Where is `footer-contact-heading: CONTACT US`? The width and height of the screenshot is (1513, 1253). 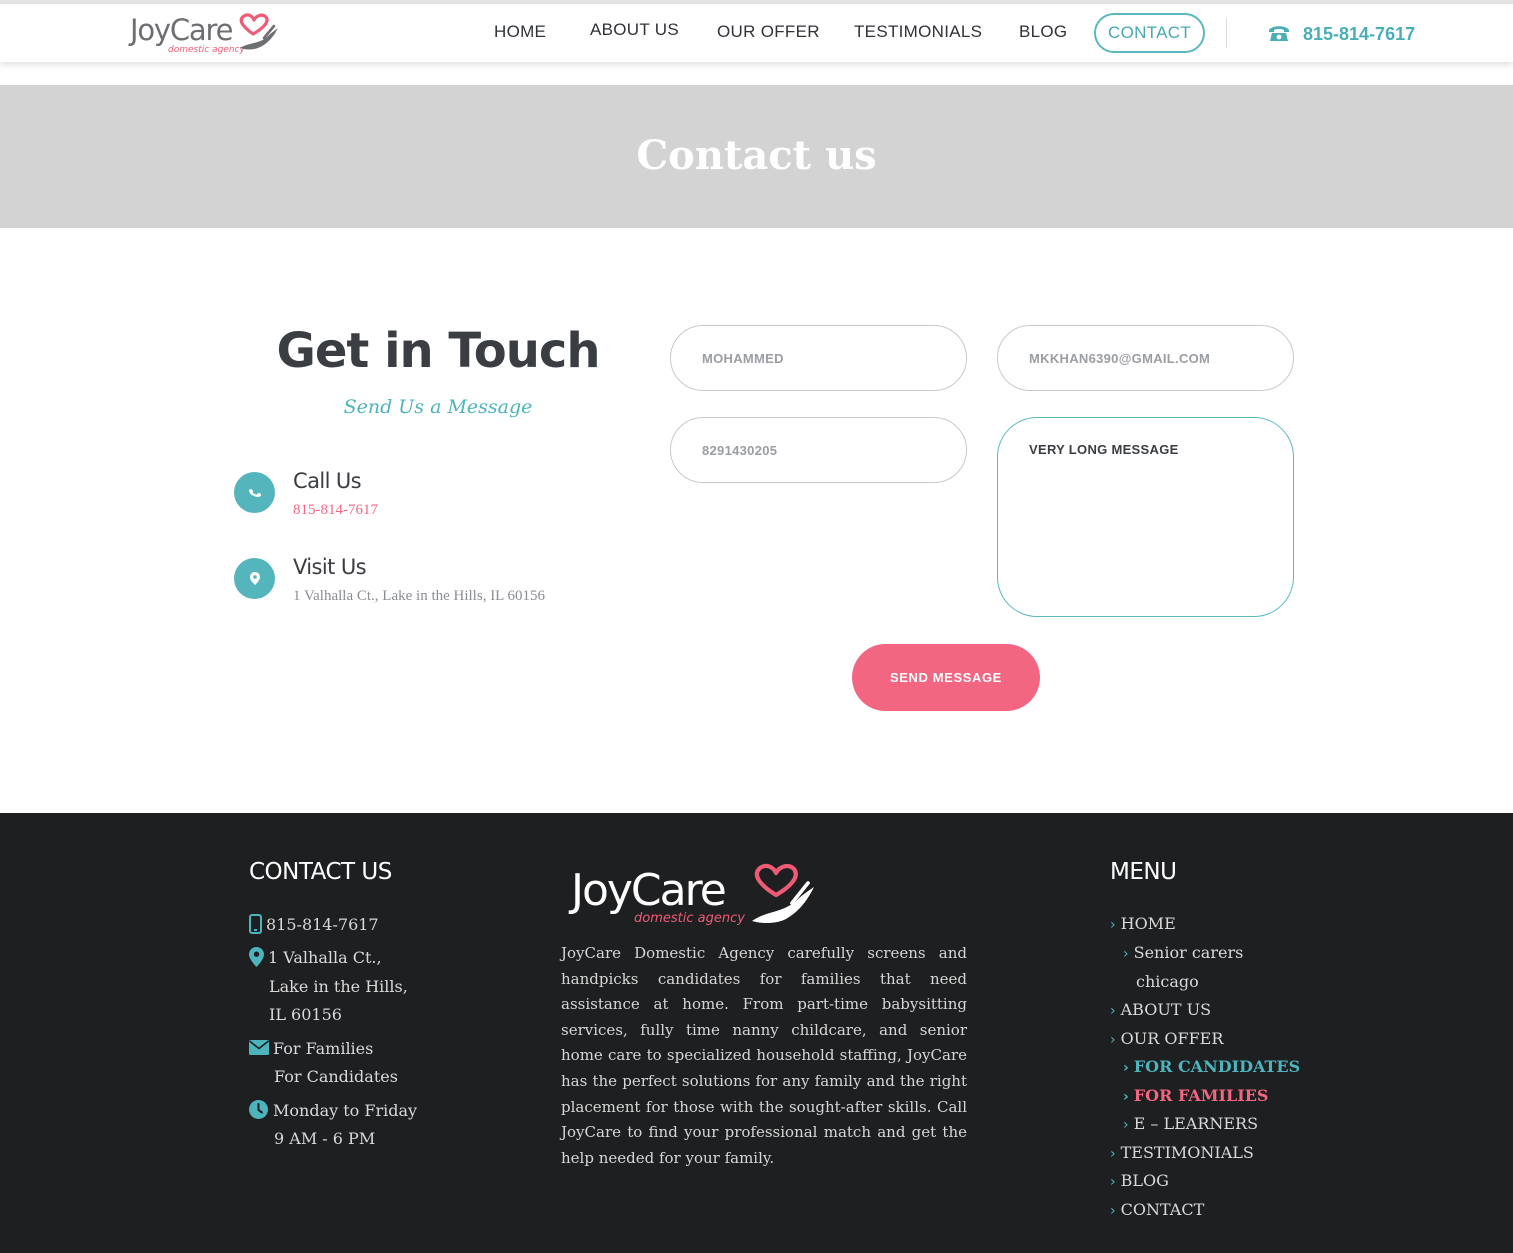
footer-contact-heading: CONTACT US is located at coordinates (320, 872).